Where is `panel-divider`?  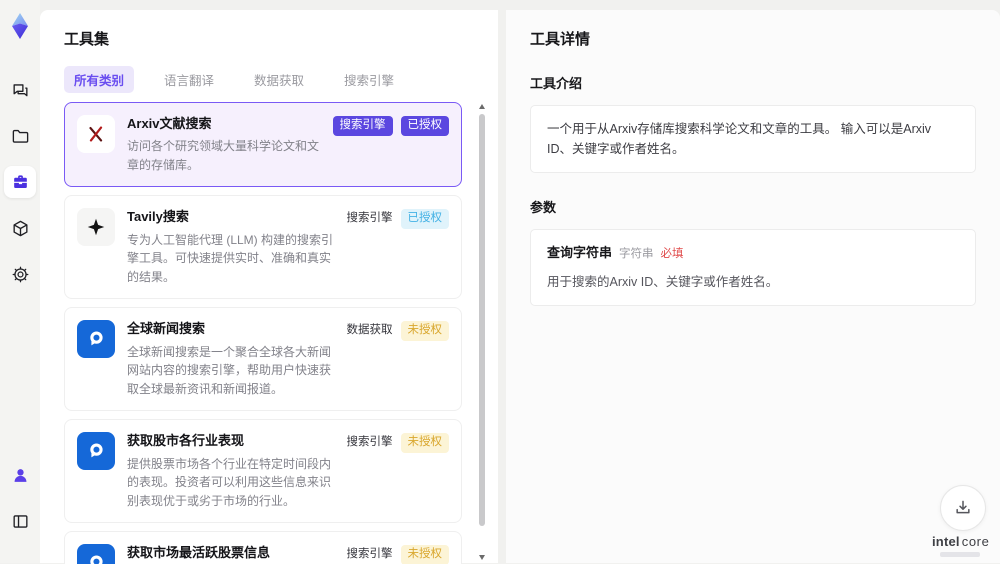 panel-divider is located at coordinates (502, 286).